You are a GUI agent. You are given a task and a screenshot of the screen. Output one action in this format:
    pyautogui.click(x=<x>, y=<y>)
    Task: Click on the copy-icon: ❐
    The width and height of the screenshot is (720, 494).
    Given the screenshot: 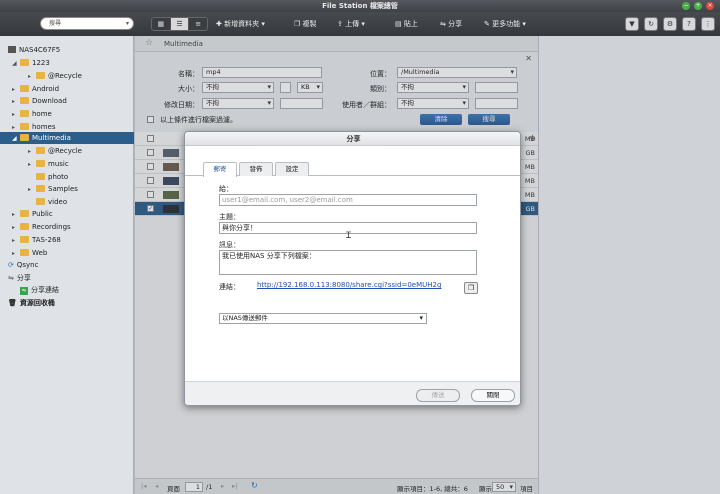 What is the action you would take?
    pyautogui.click(x=297, y=24)
    